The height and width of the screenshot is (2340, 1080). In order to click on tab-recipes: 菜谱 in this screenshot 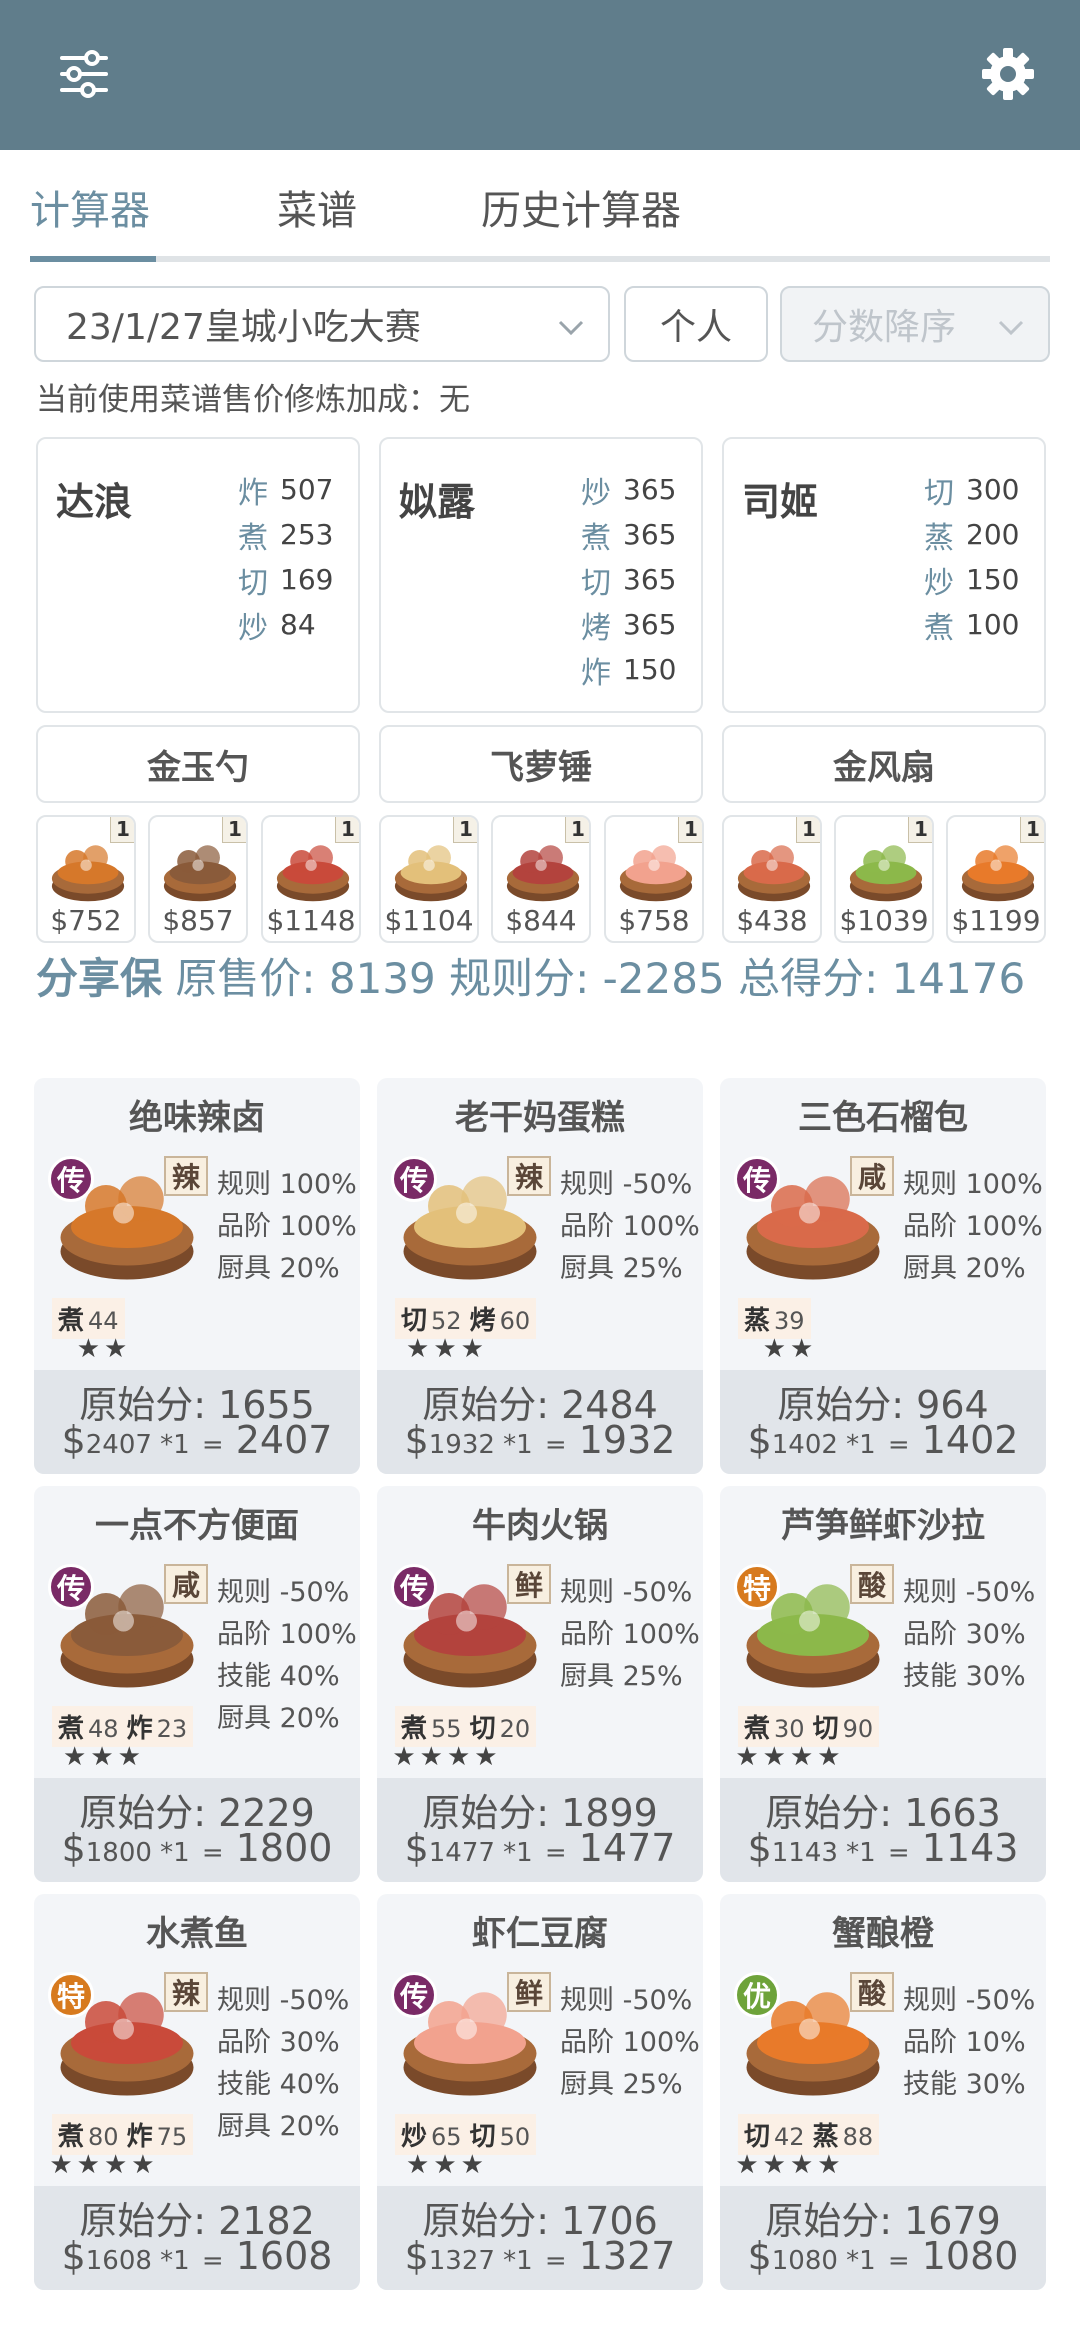, I will do `click(317, 207)`.